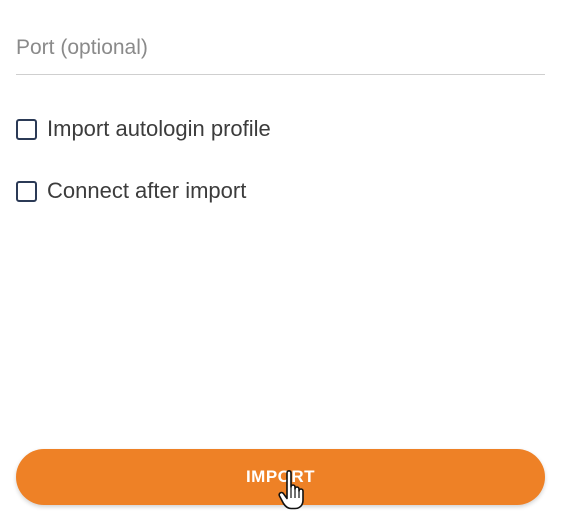 This screenshot has height=531, width=561. I want to click on import-button-label: IMPORT, so click(280, 476).